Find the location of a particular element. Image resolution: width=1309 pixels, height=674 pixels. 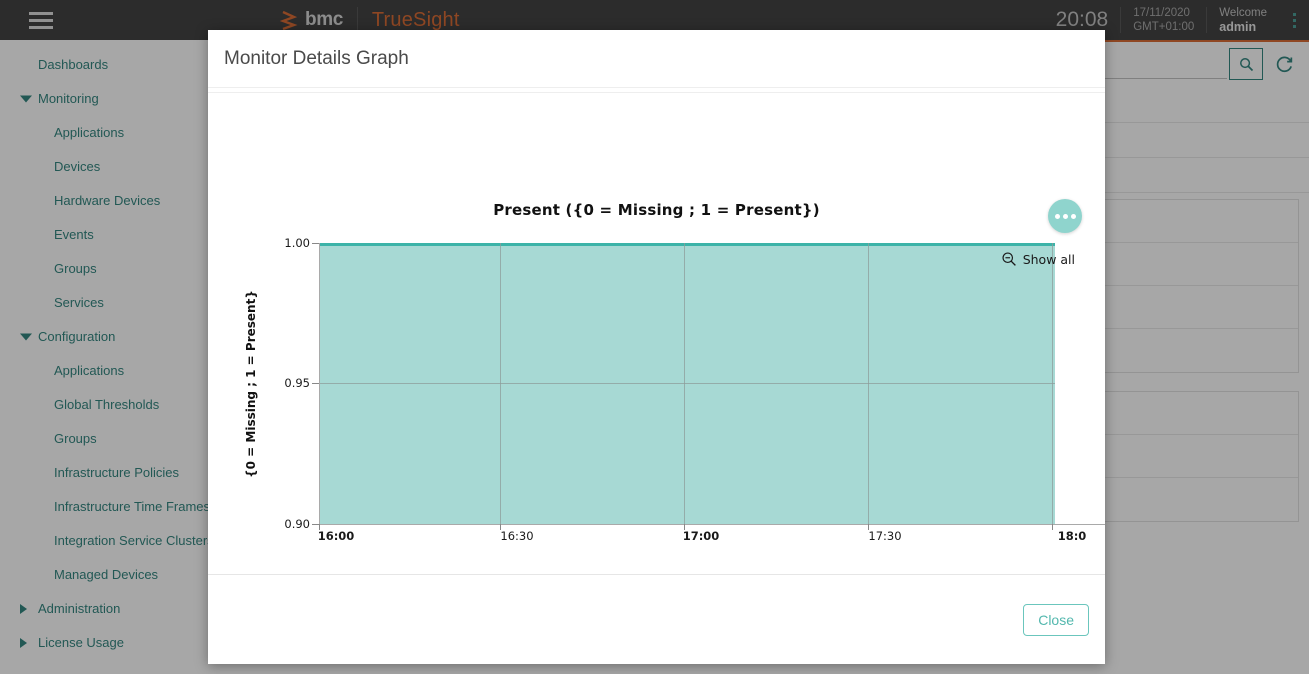

chart-options-button is located at coordinates (1065, 216).